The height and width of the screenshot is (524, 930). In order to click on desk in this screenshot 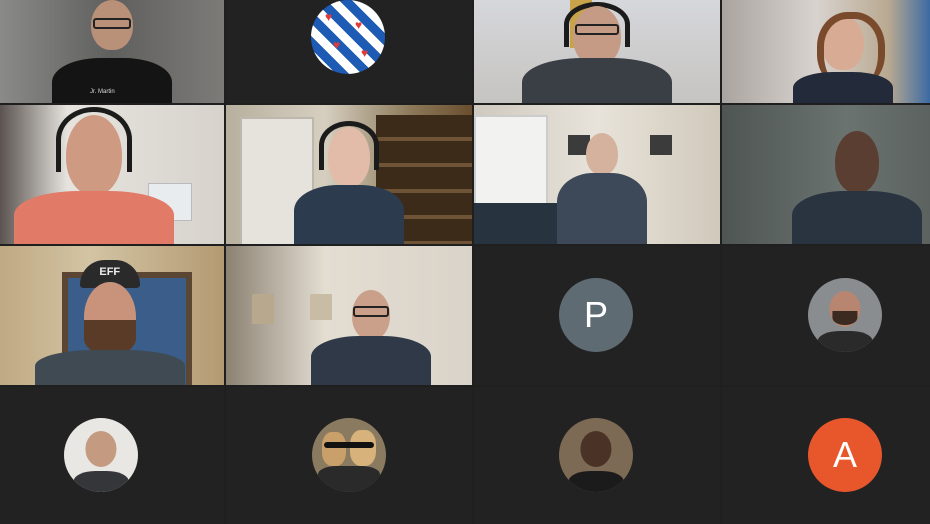, I will do `click(519, 223)`.